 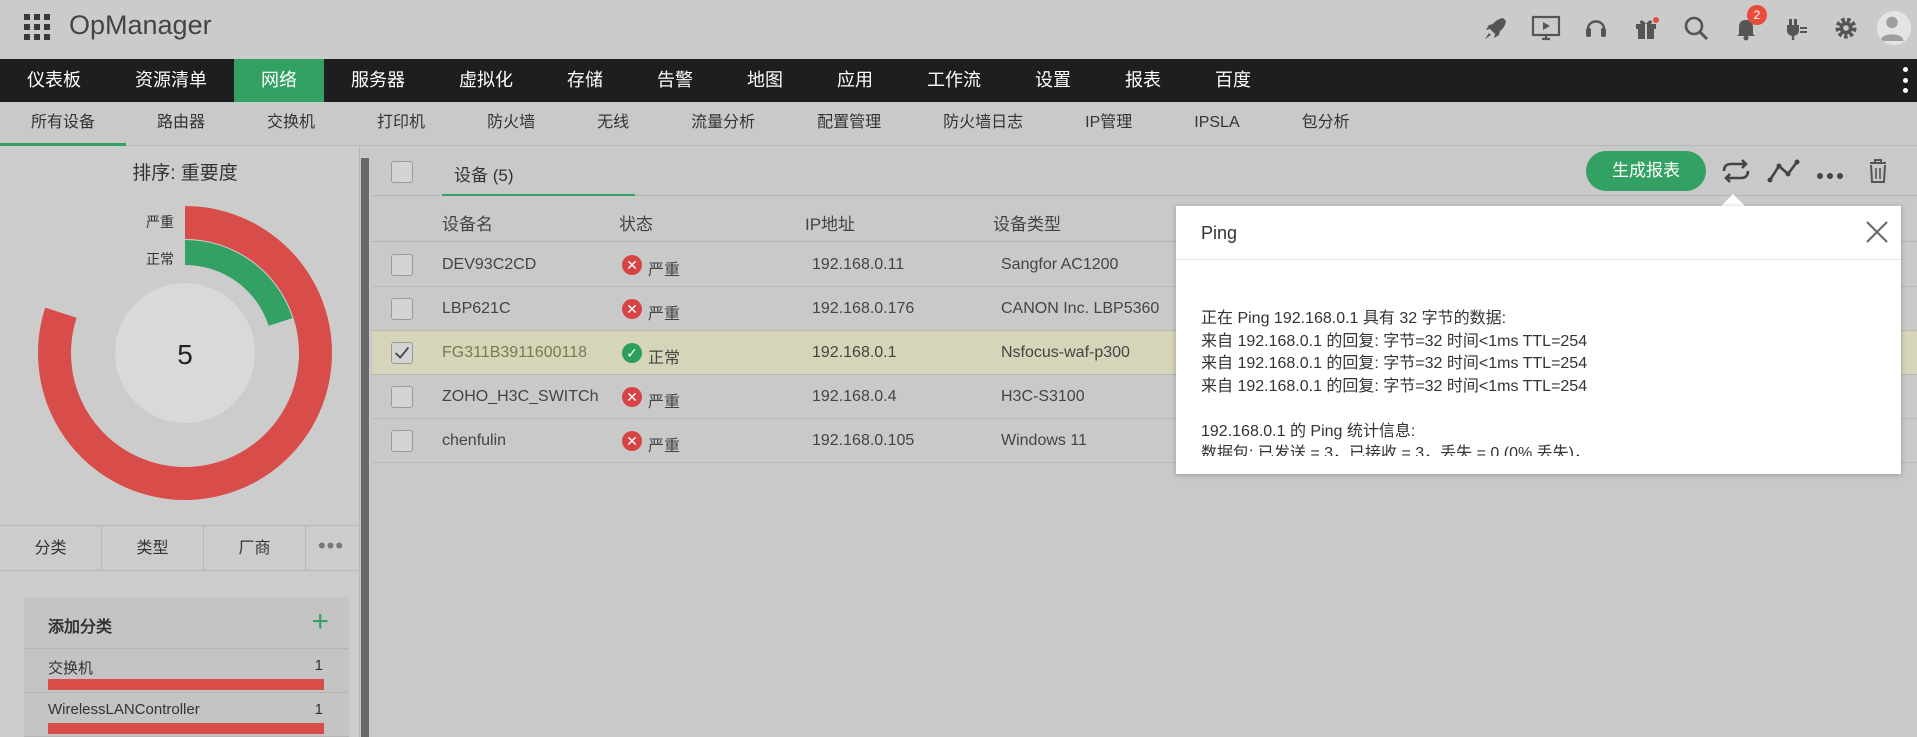 I want to click on main-nav-item: 仪表板, so click(x=54, y=80).